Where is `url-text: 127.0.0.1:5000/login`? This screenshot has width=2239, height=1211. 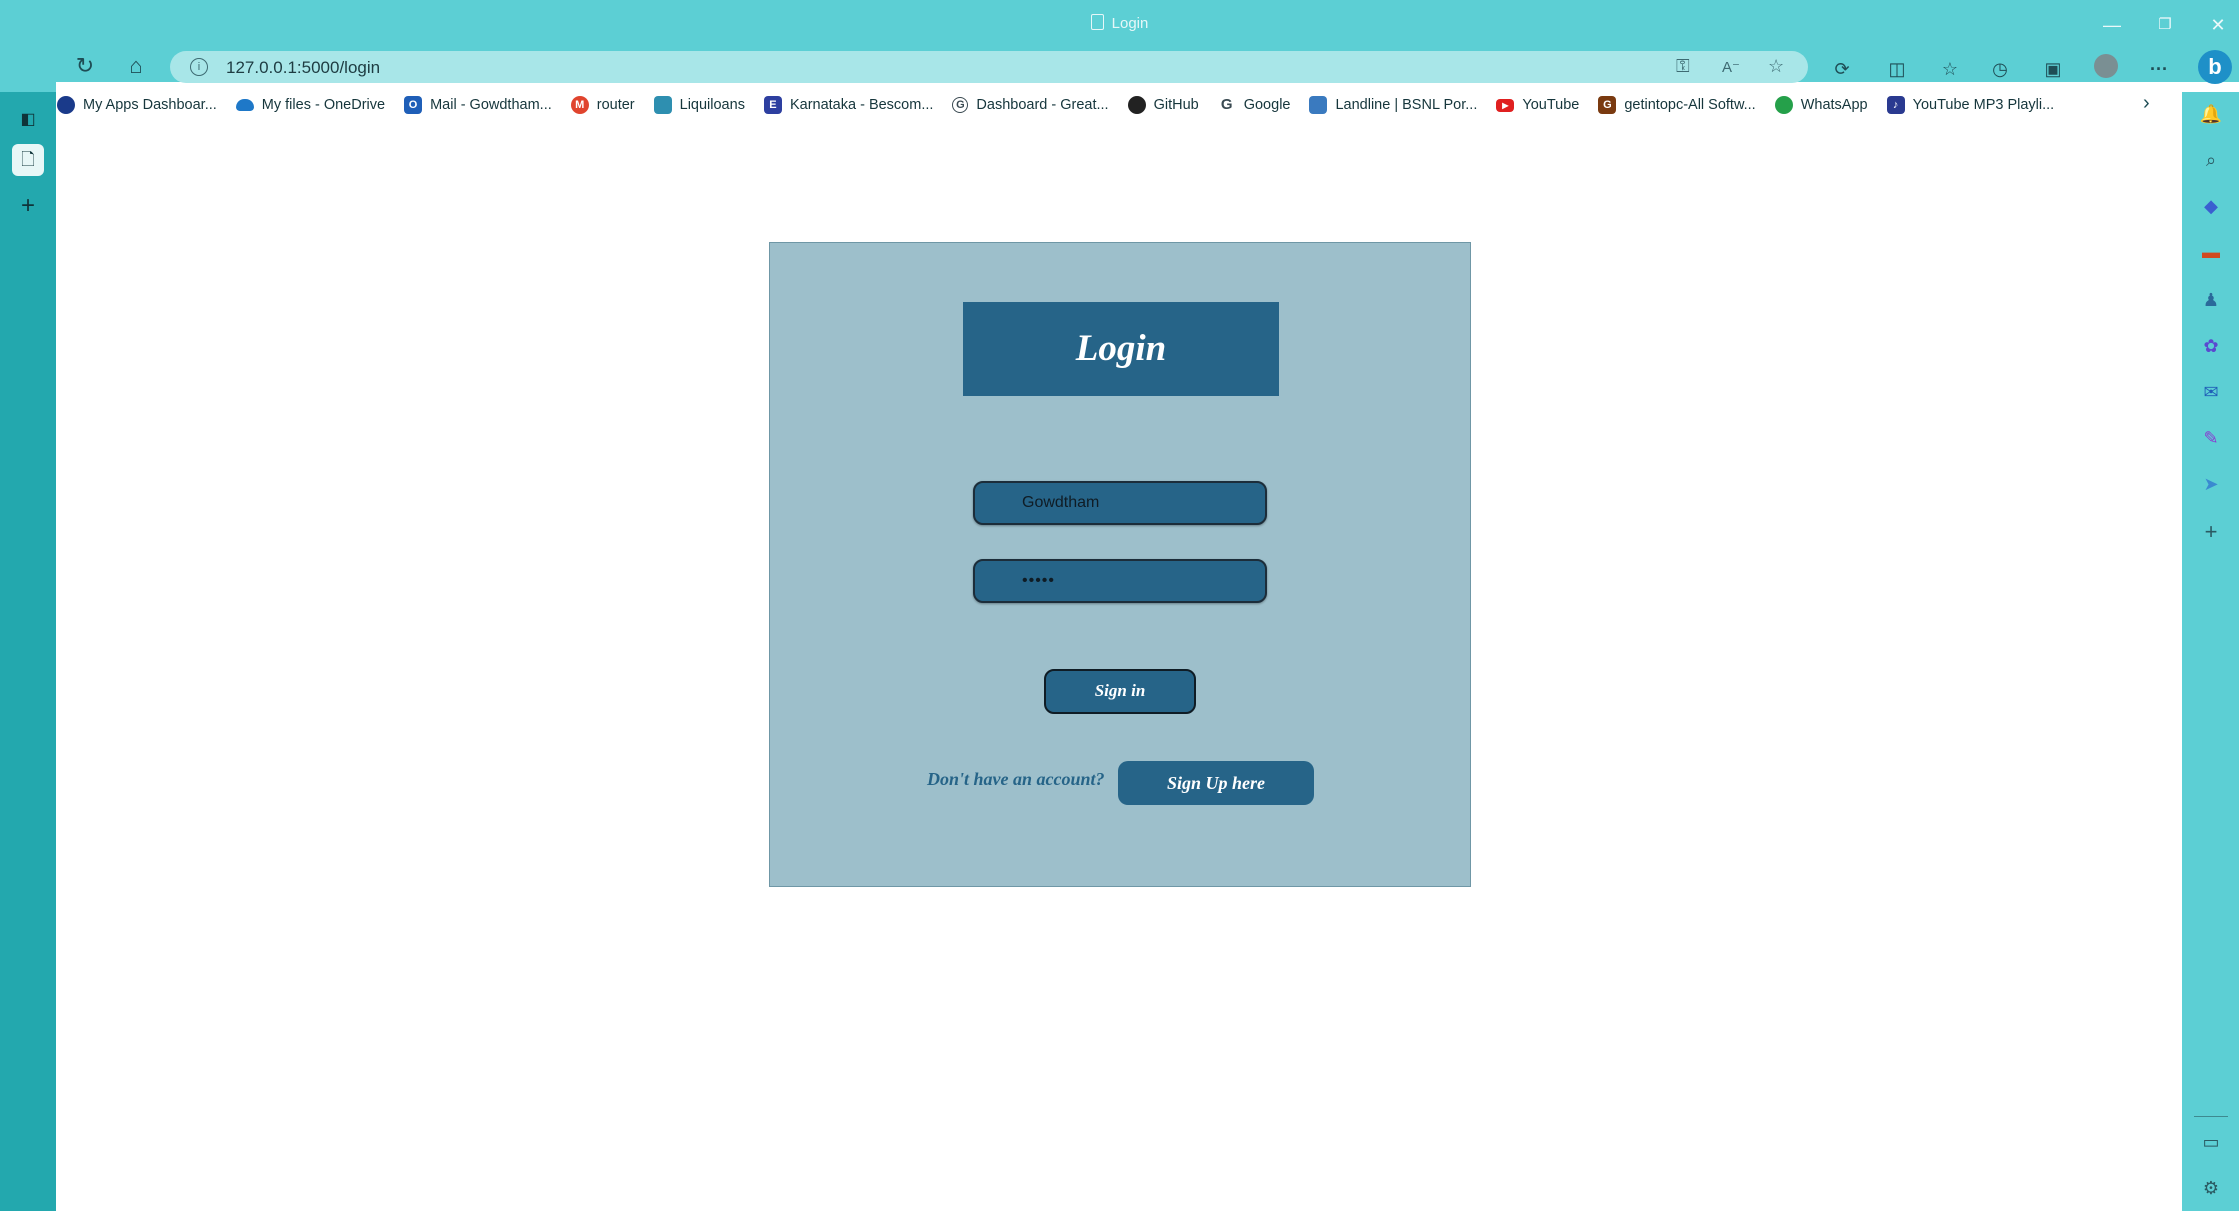
url-text: 127.0.0.1:5000/login is located at coordinates (303, 68).